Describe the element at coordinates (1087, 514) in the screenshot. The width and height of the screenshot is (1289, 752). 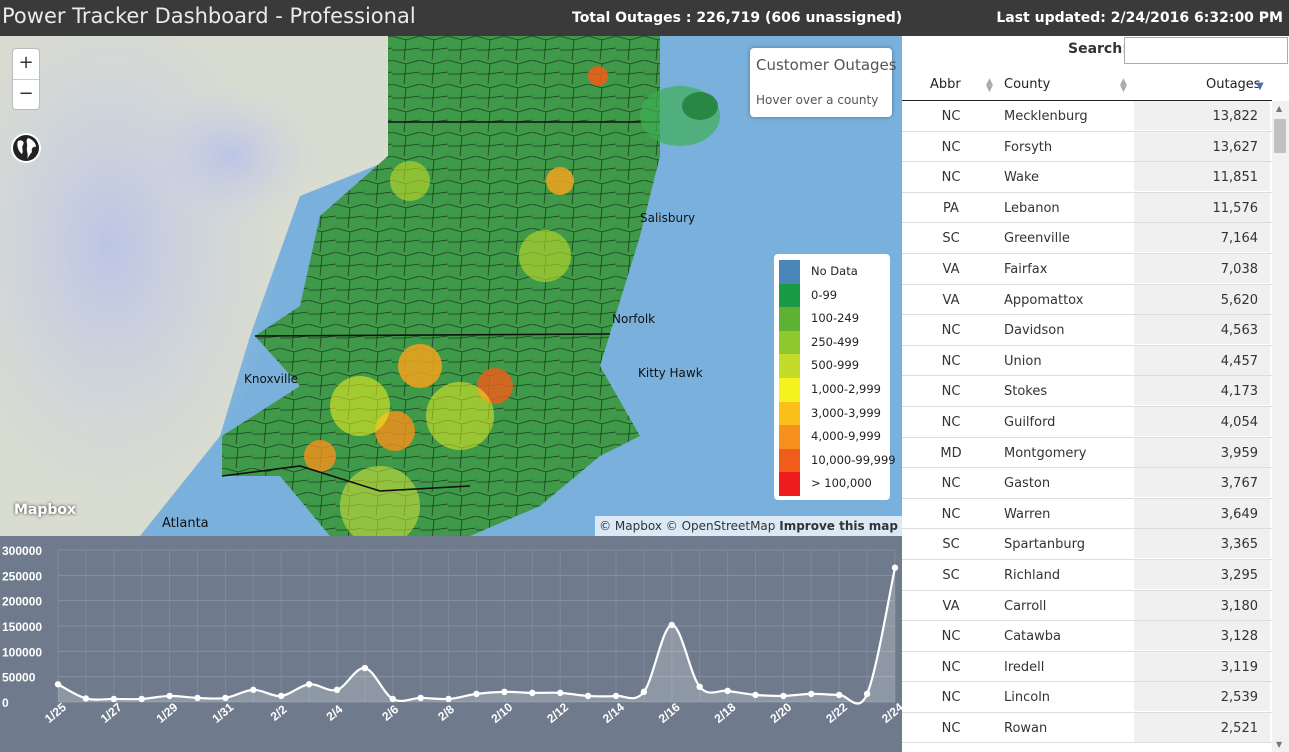
I see `table-row: NC Warren 3,649` at that location.